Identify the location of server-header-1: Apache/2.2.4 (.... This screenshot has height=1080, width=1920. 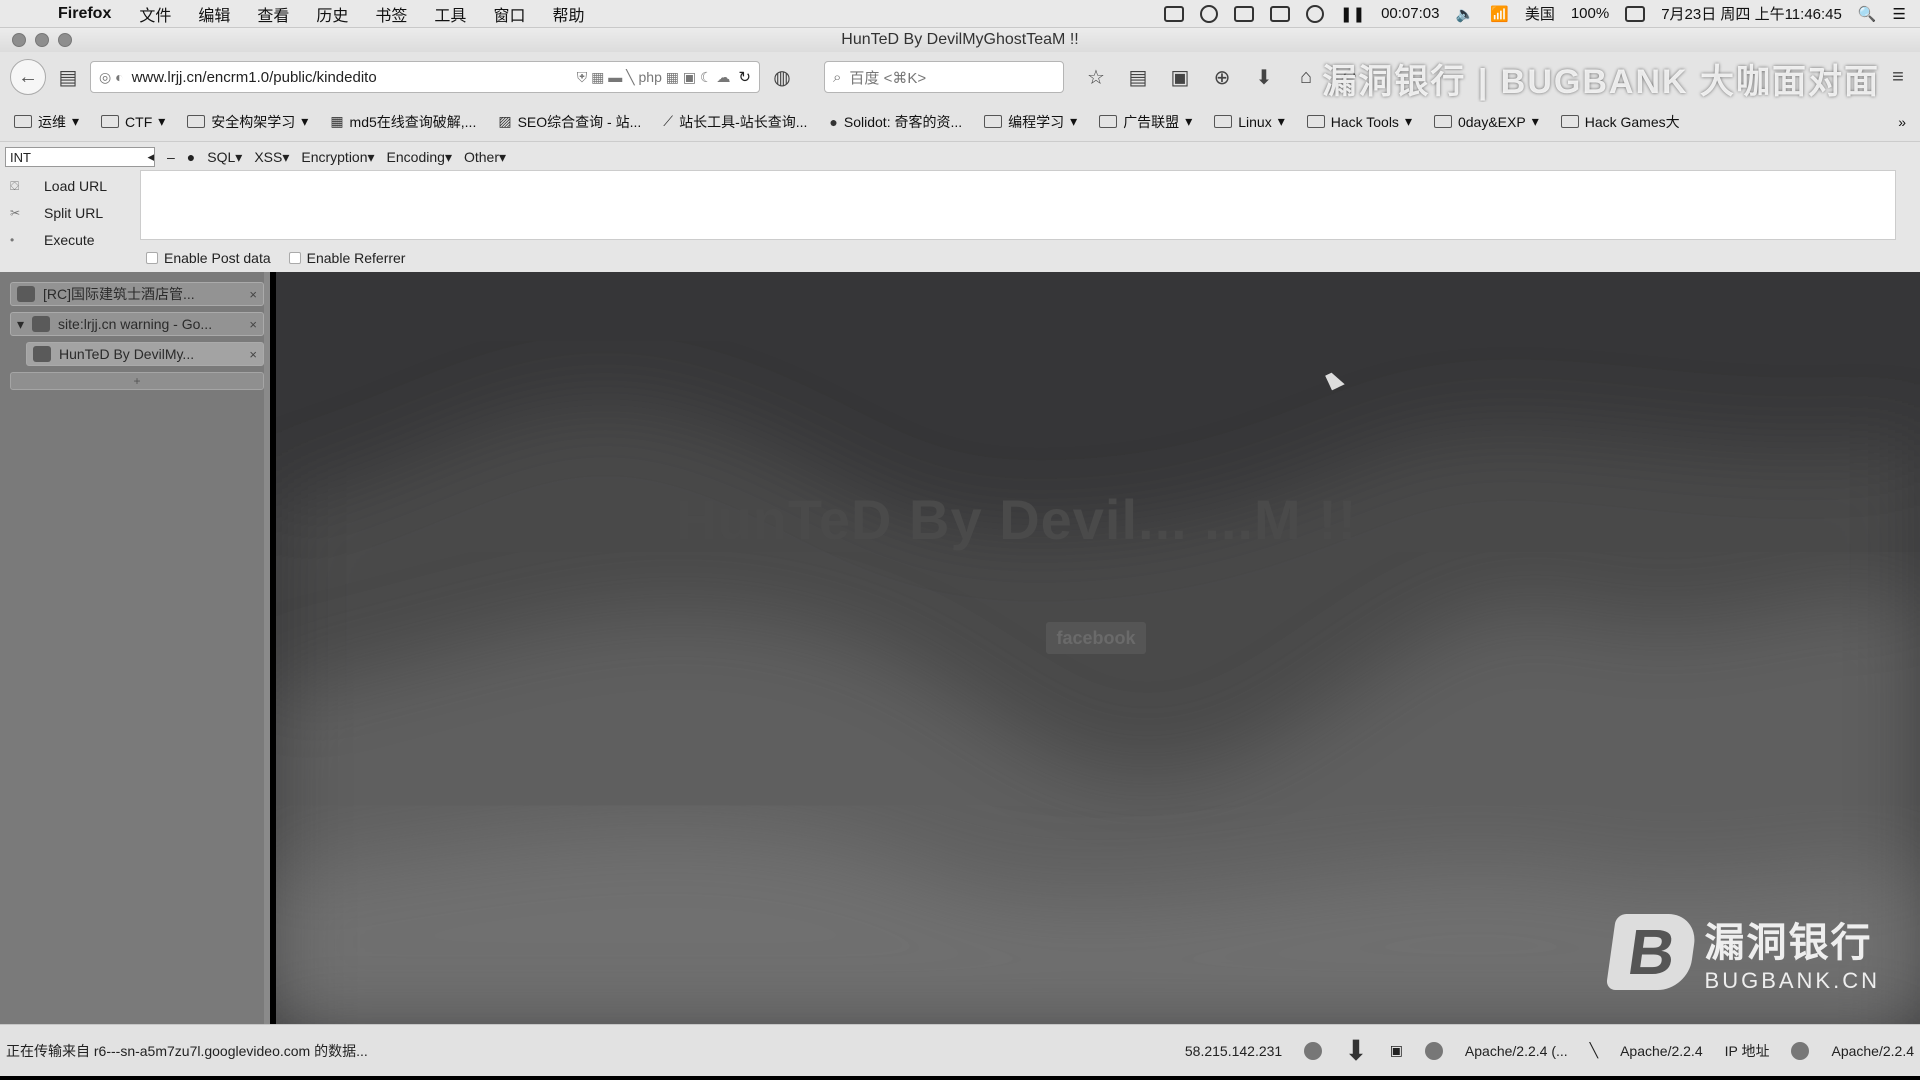
(1516, 1051).